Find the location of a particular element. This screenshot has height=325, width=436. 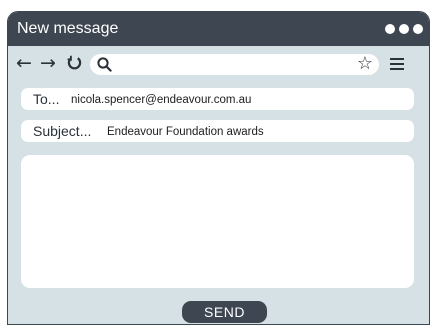

reload-icon is located at coordinates (74, 65).